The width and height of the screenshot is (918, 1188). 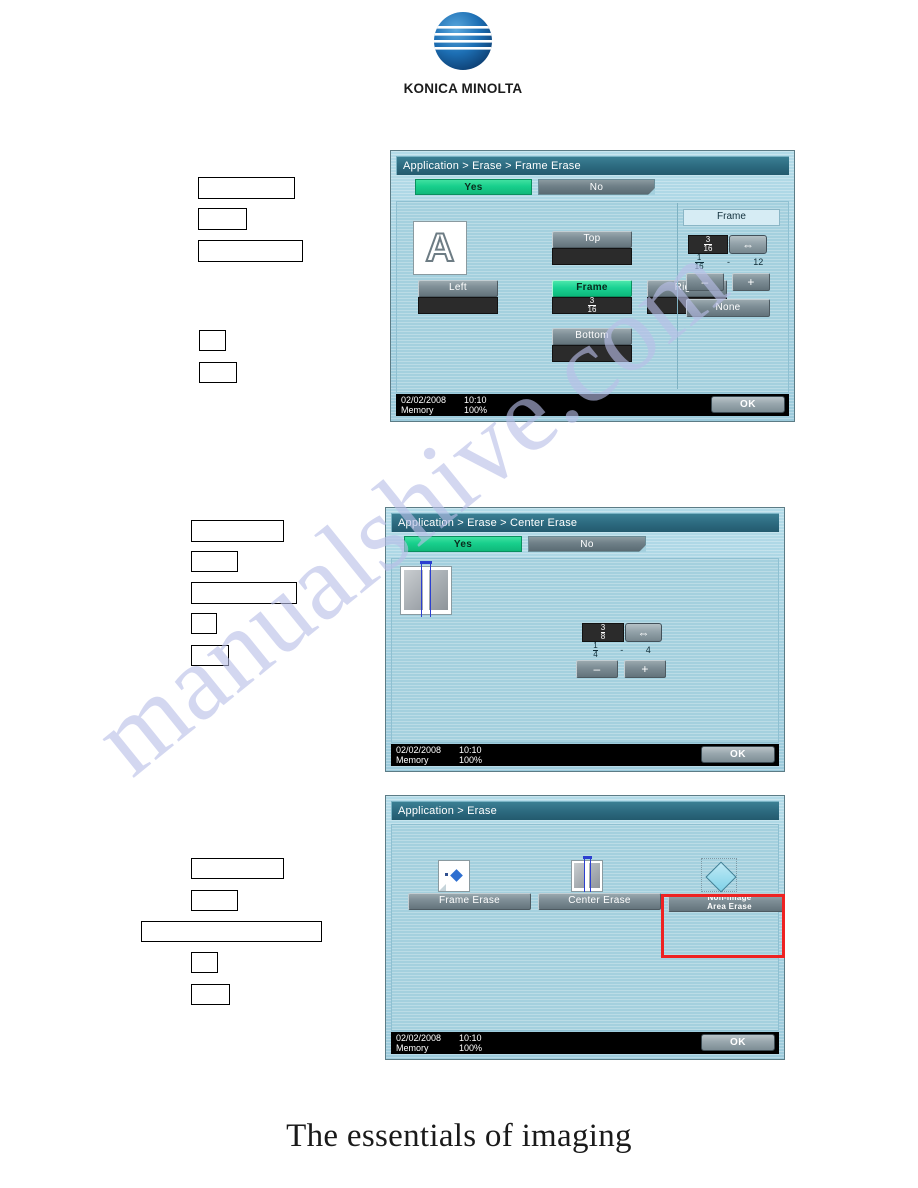 I want to click on menu-button-frame-erase-label: Frame Erase, so click(x=469, y=901).